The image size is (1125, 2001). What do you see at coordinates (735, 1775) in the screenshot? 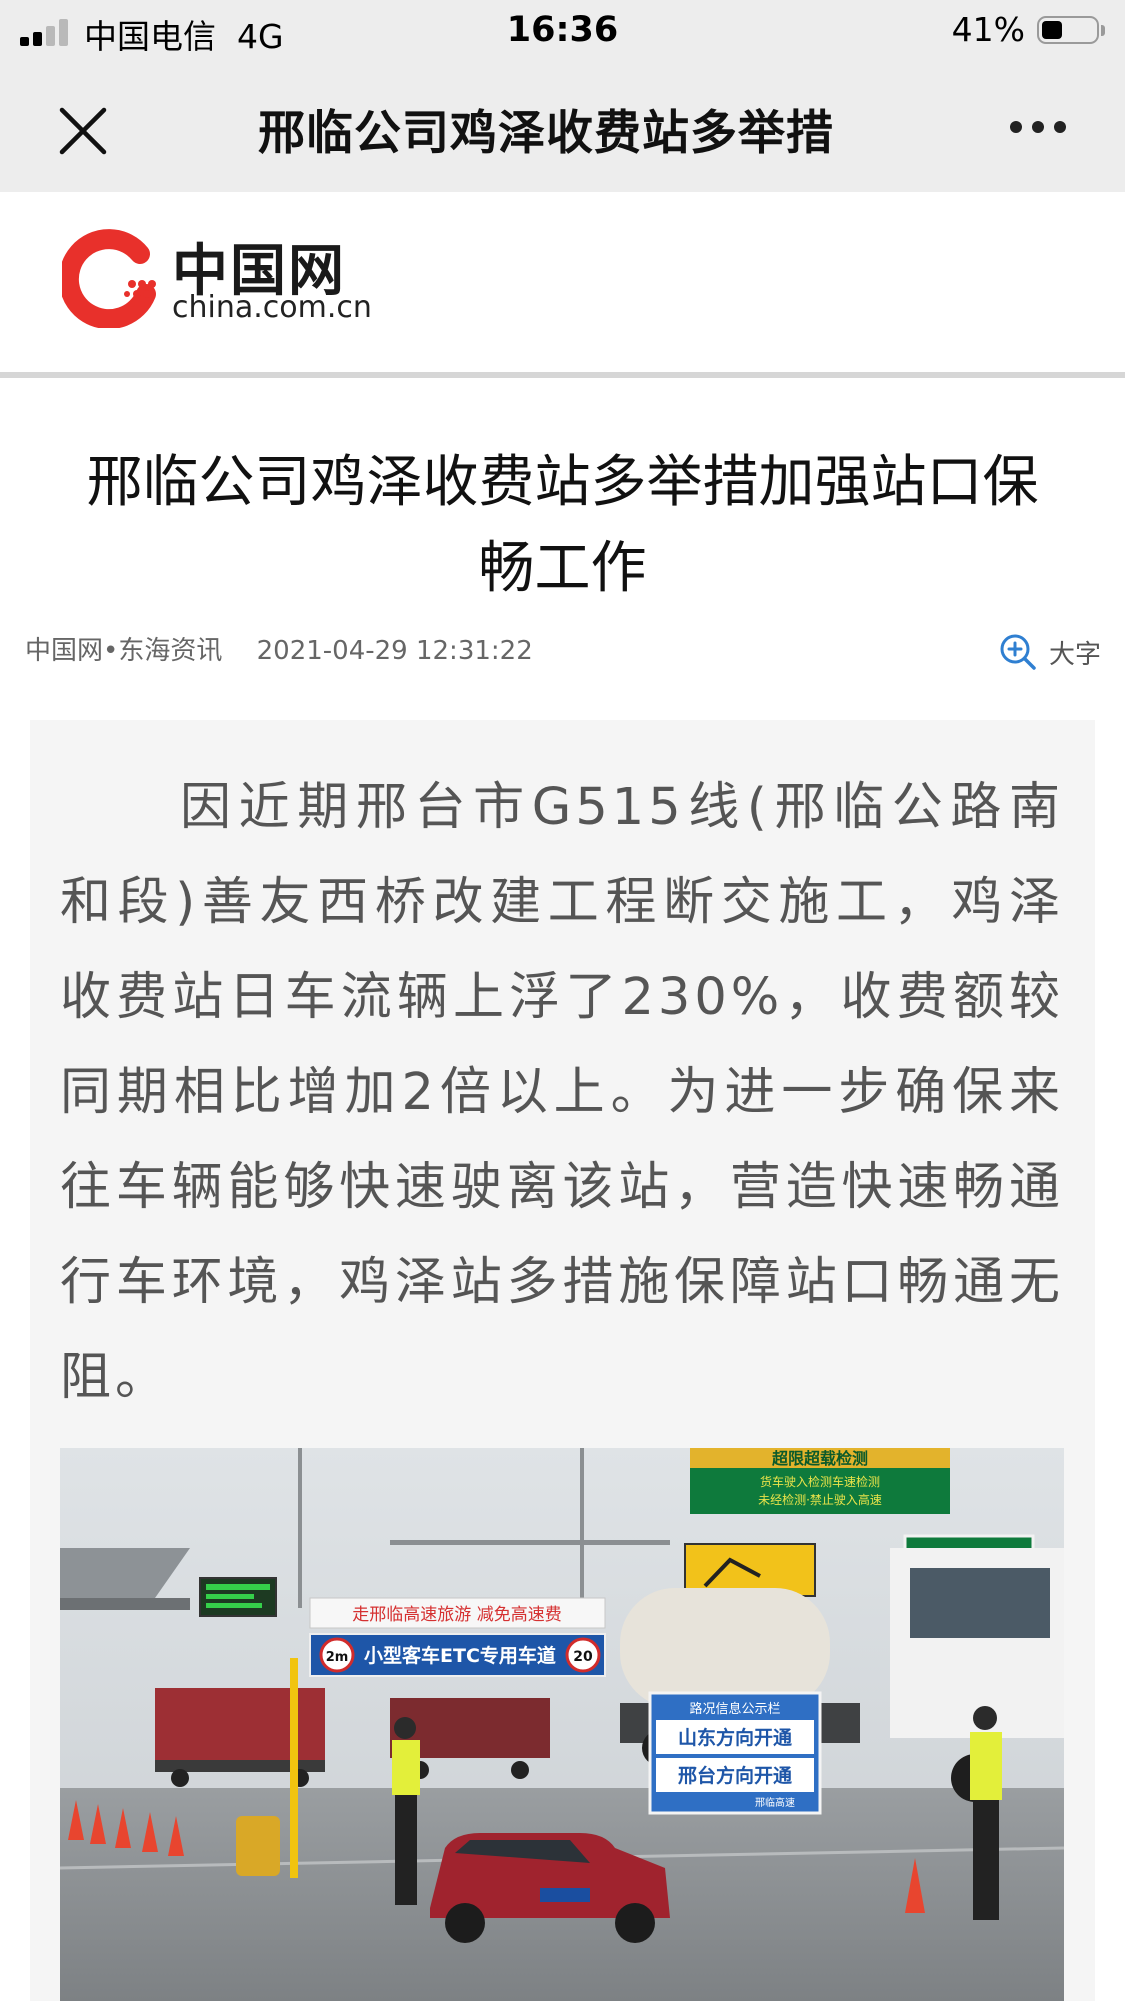
I see `board-line2: 邢台方向开通` at bounding box center [735, 1775].